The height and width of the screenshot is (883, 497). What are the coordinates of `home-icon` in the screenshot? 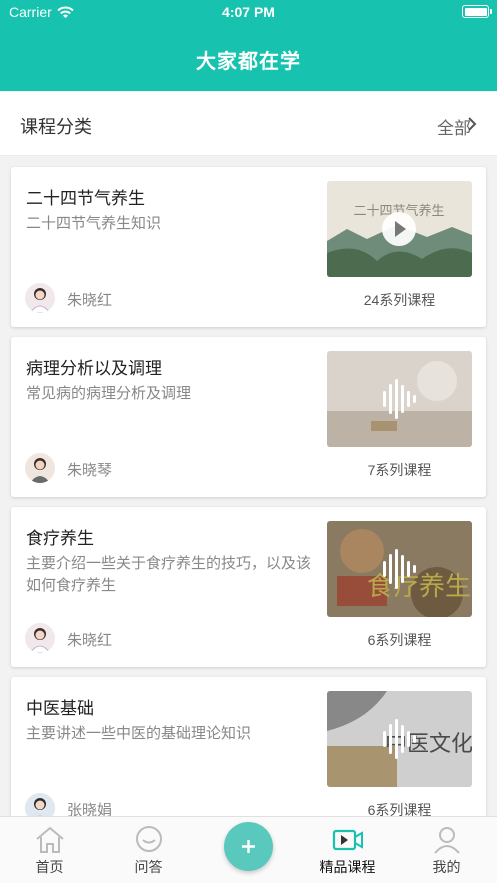 It's located at (50, 839).